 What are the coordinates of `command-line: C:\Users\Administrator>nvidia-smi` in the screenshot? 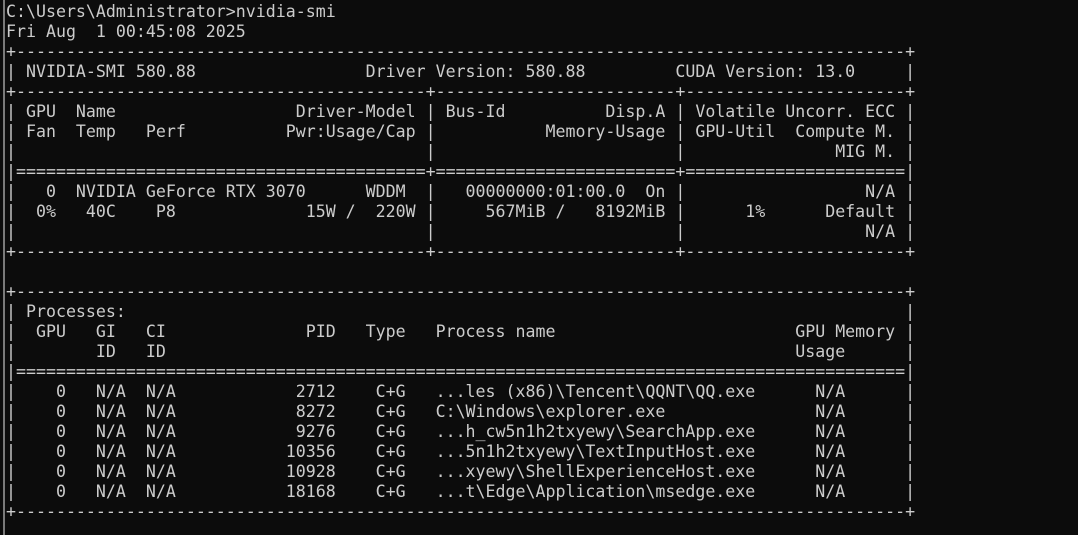 It's located at (171, 11).